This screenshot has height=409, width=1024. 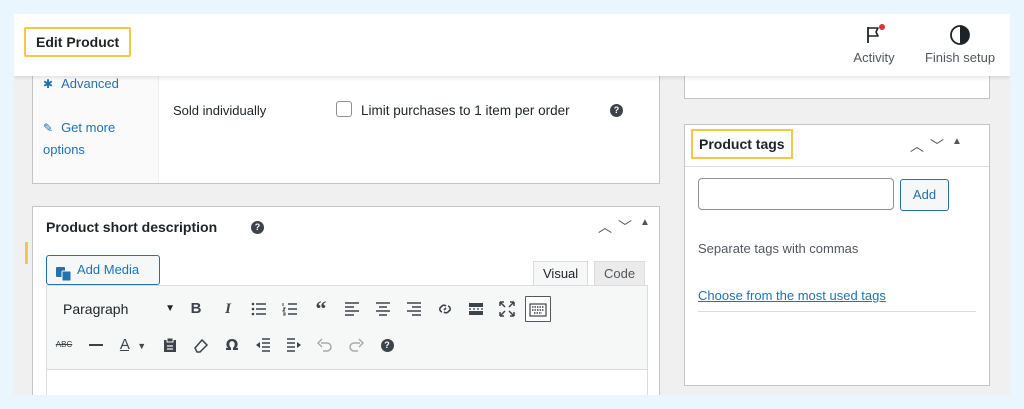 I want to click on redo-icon, so click(x=357, y=345).